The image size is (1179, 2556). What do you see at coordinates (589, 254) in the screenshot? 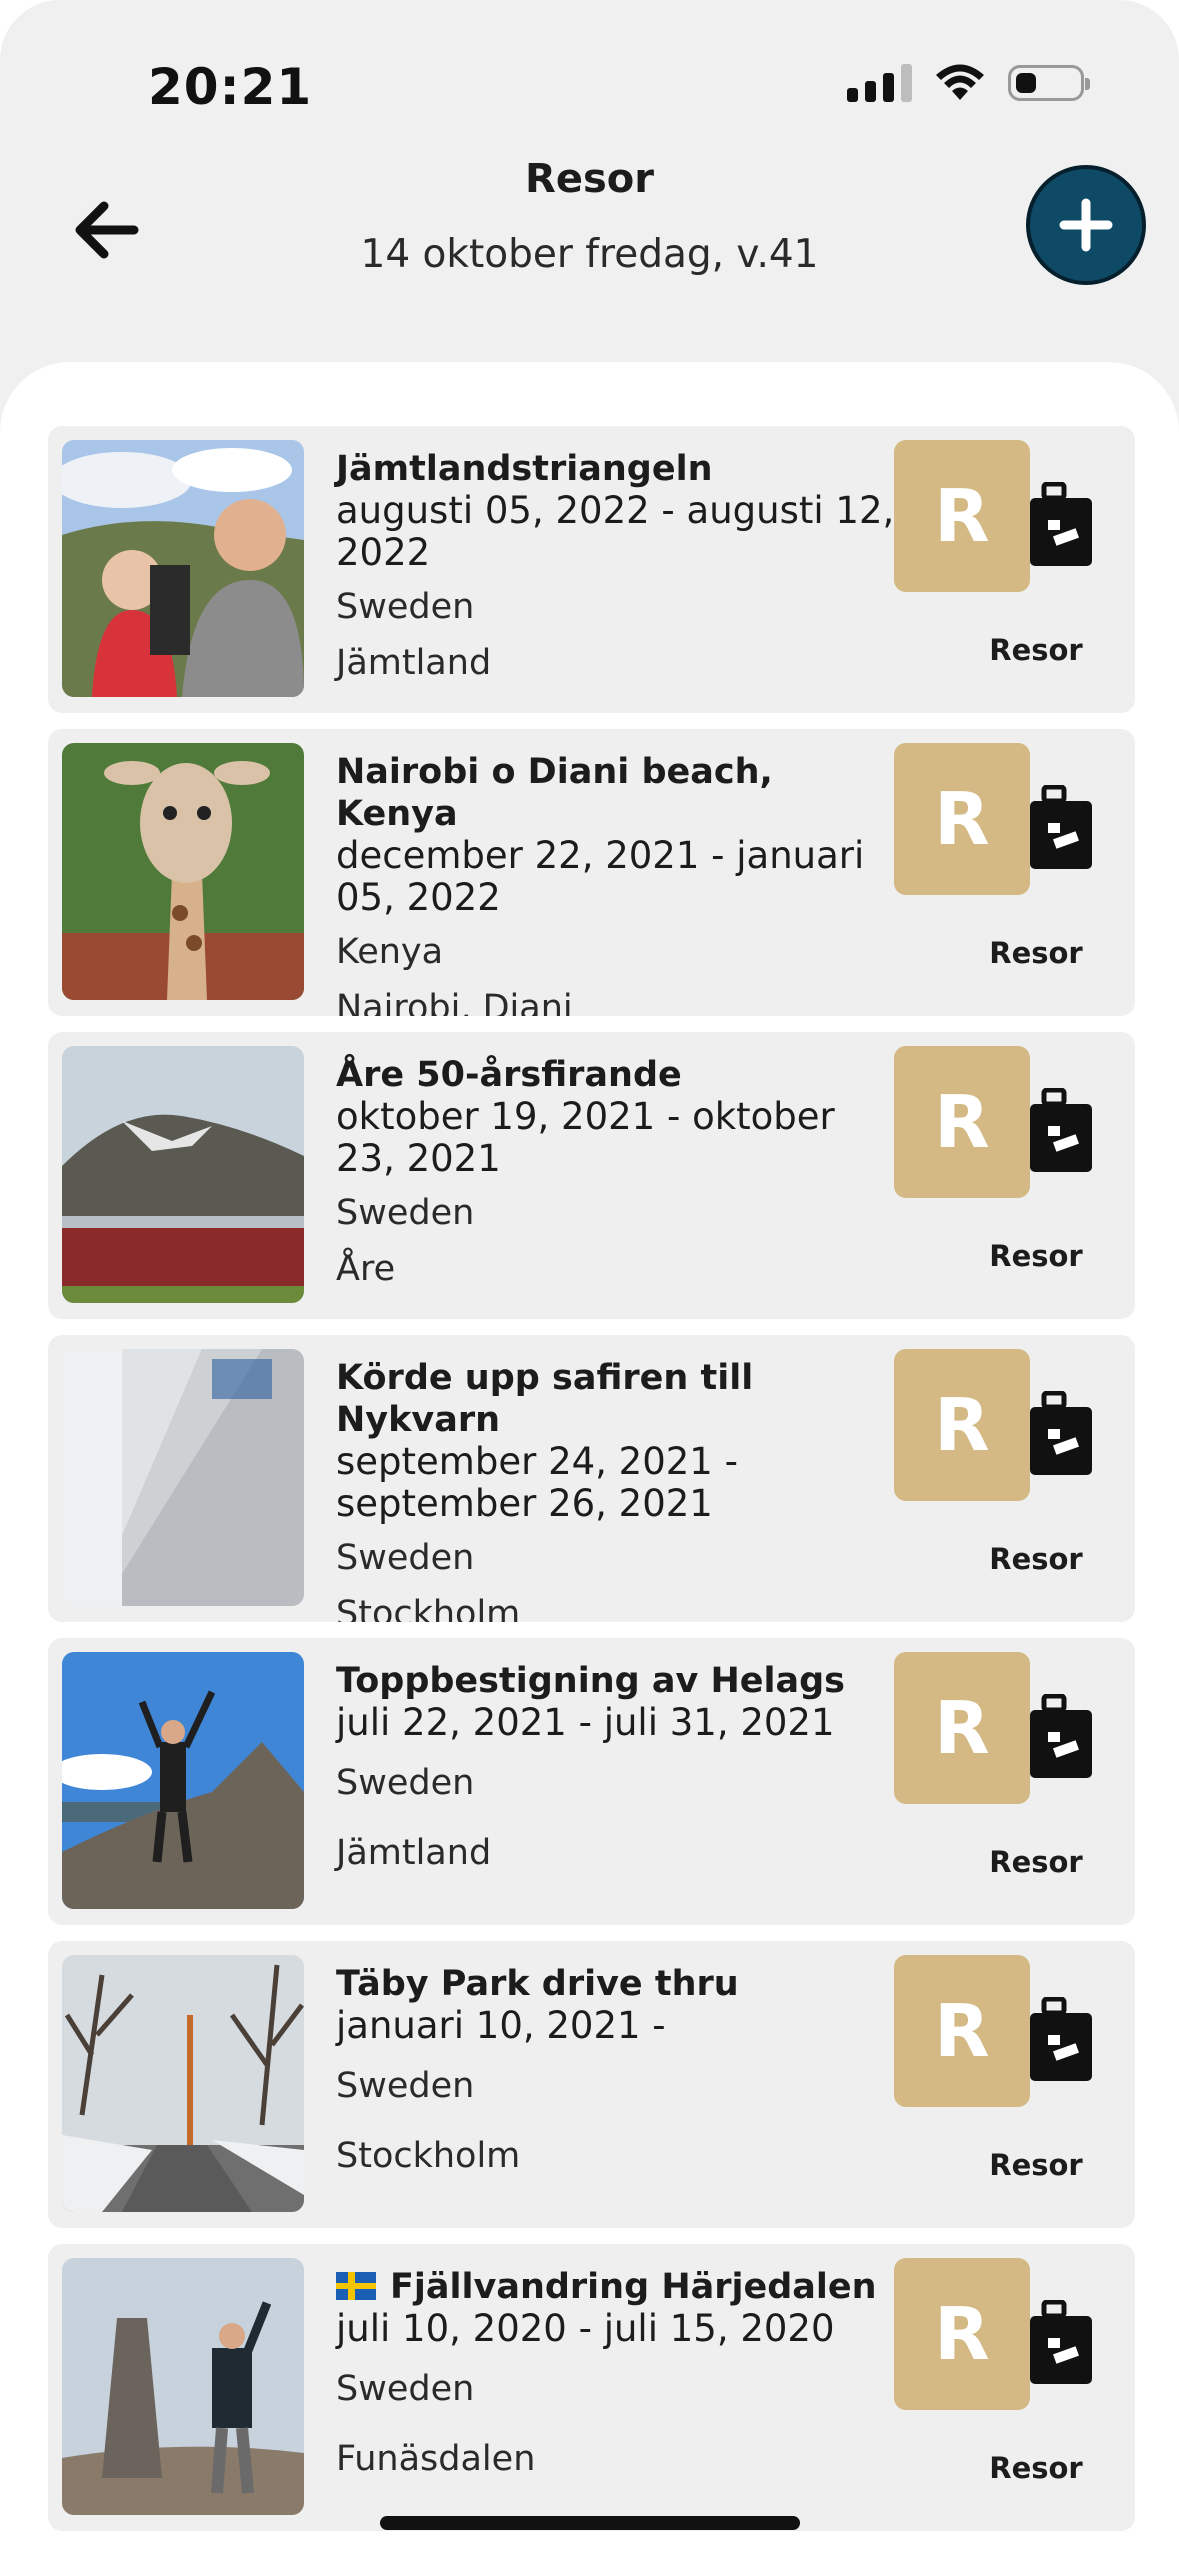
I see `page-subtitle: 14 oktober fredag, v.41` at bounding box center [589, 254].